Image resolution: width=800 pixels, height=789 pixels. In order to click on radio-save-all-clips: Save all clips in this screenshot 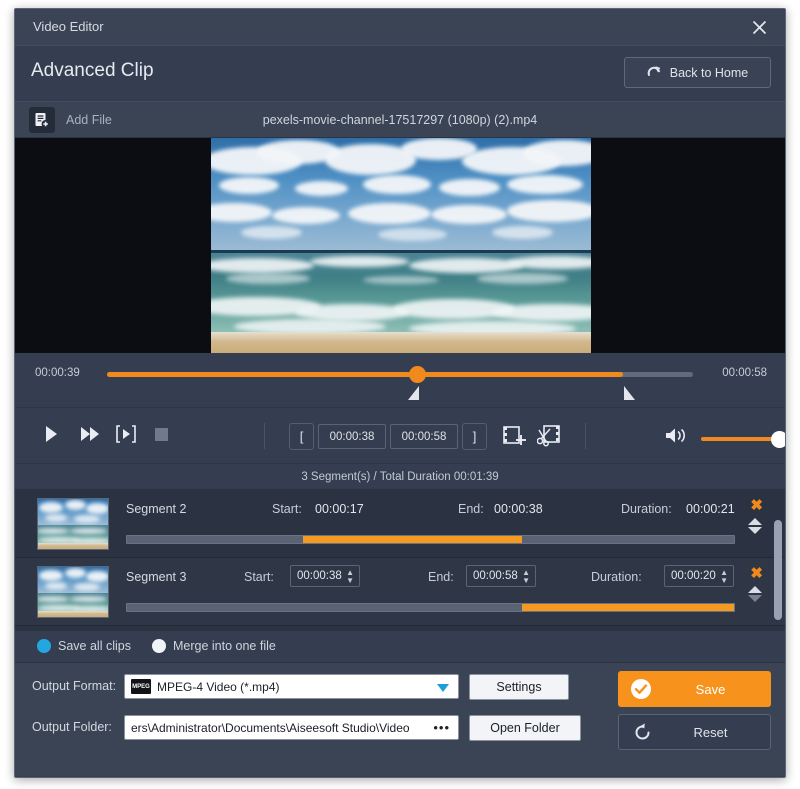, I will do `click(84, 646)`.